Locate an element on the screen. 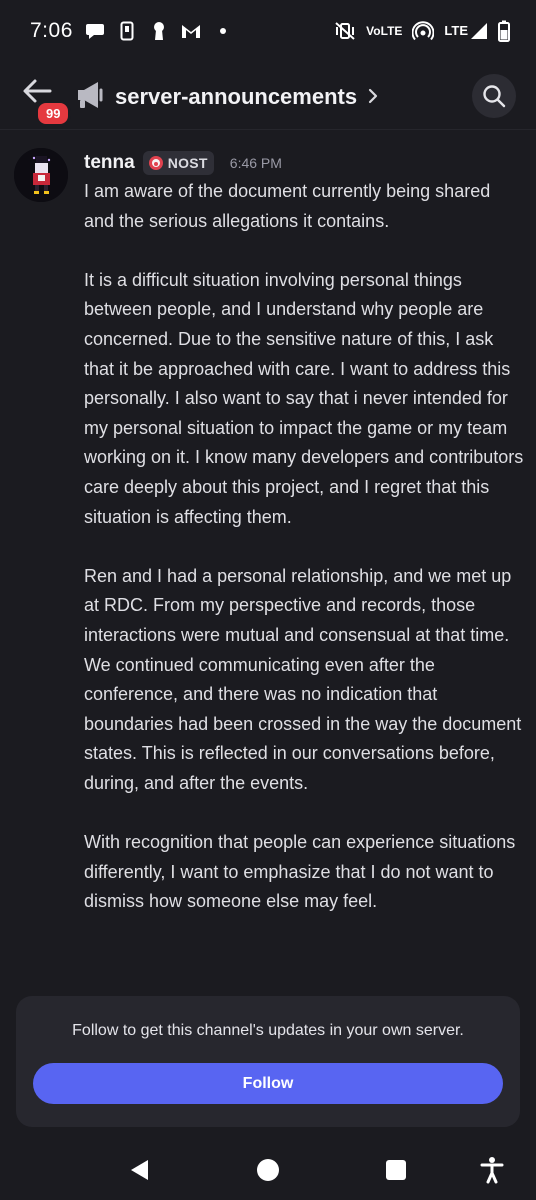 Image resolution: width=536 pixels, height=1200 pixels. channel-header: 99 server-announcements is located at coordinates (268, 96).